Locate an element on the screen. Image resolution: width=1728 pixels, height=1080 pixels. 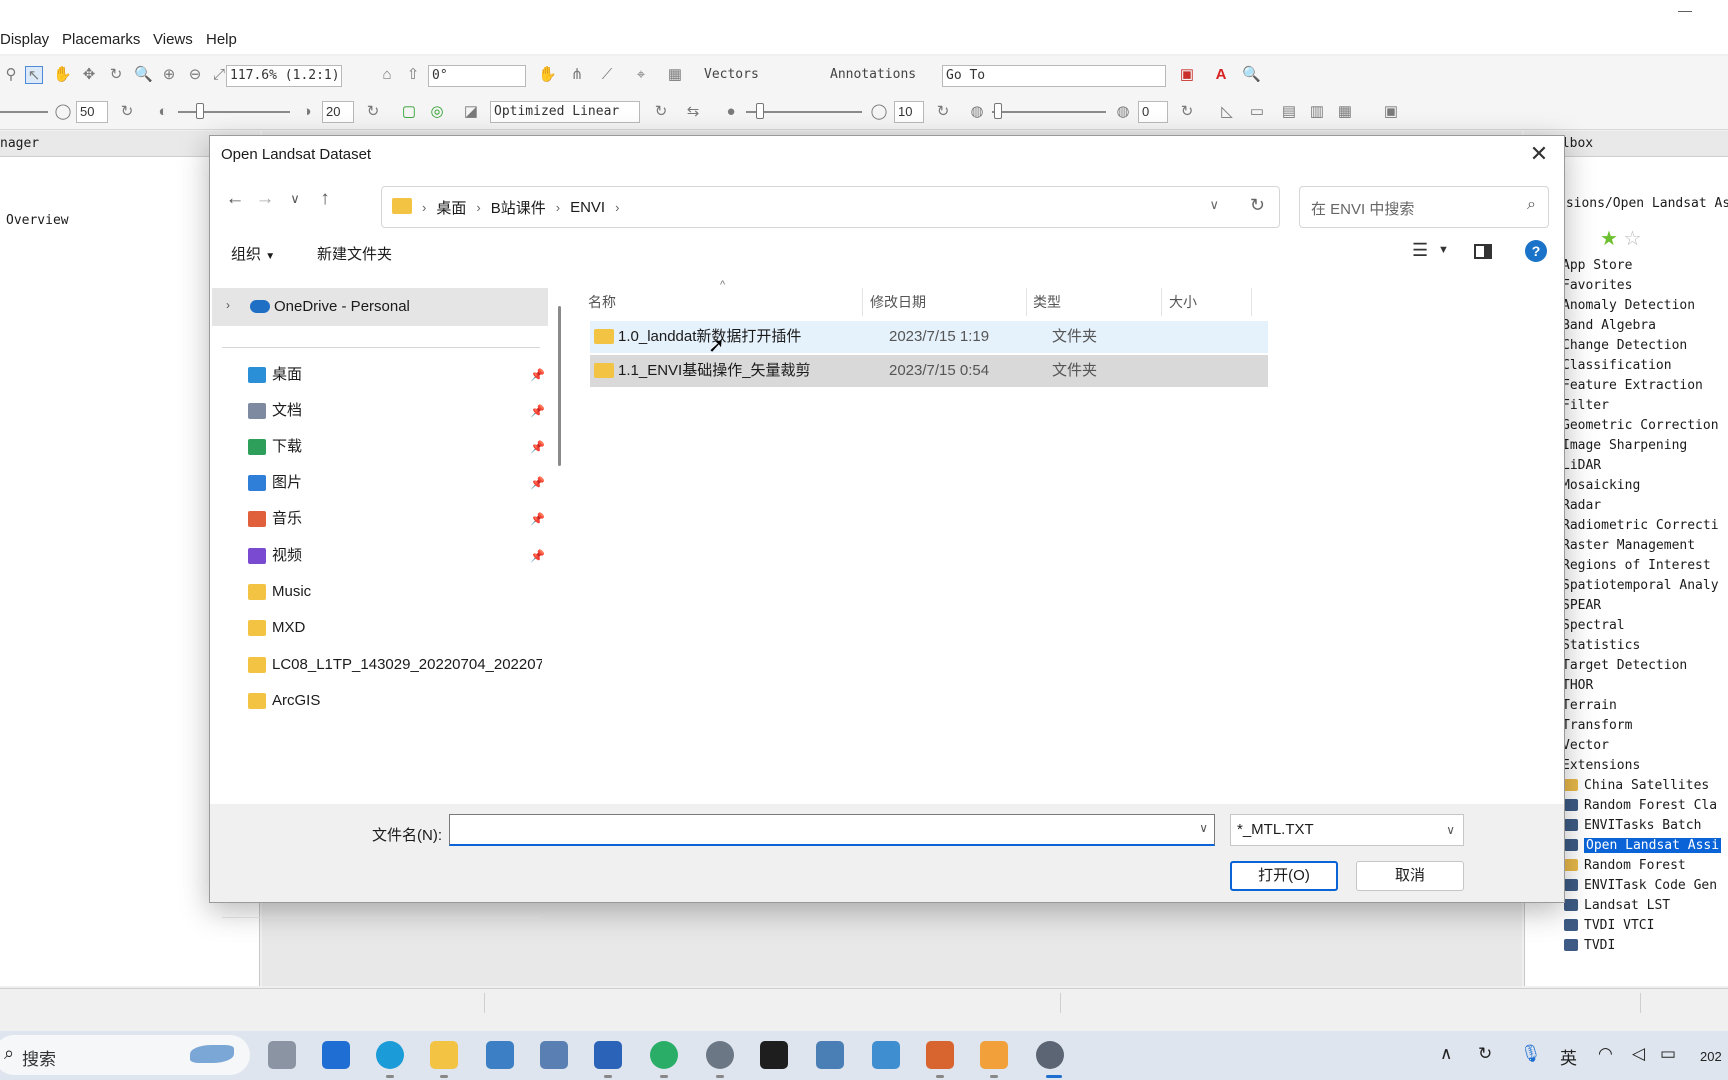
nav-item: 桌面 📌 is located at coordinates (398, 375).